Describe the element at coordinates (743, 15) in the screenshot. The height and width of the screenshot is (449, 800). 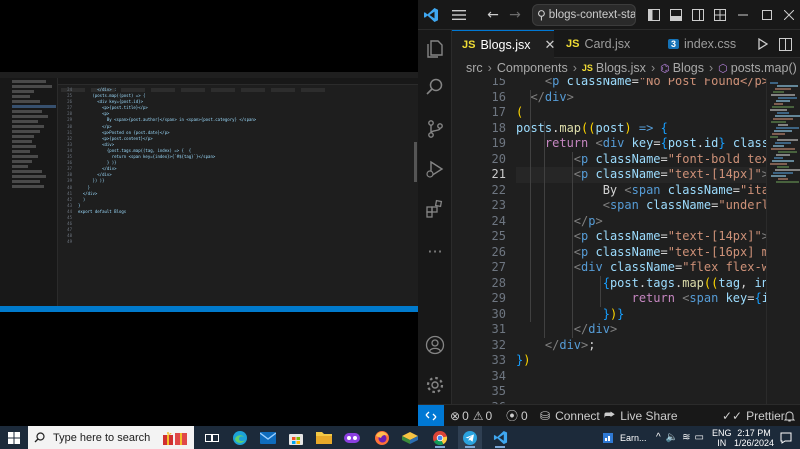
I see `minimize-button` at that location.